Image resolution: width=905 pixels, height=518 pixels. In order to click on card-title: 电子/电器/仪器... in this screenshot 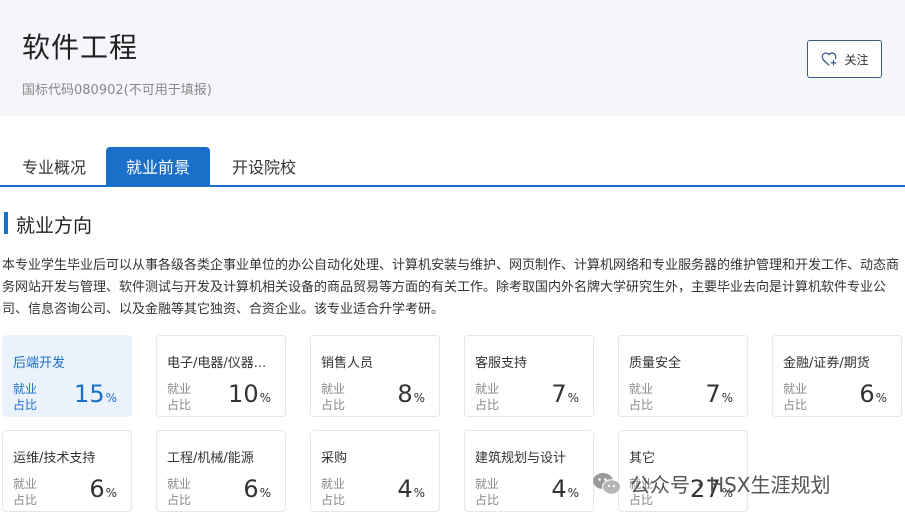, I will do `click(217, 363)`.